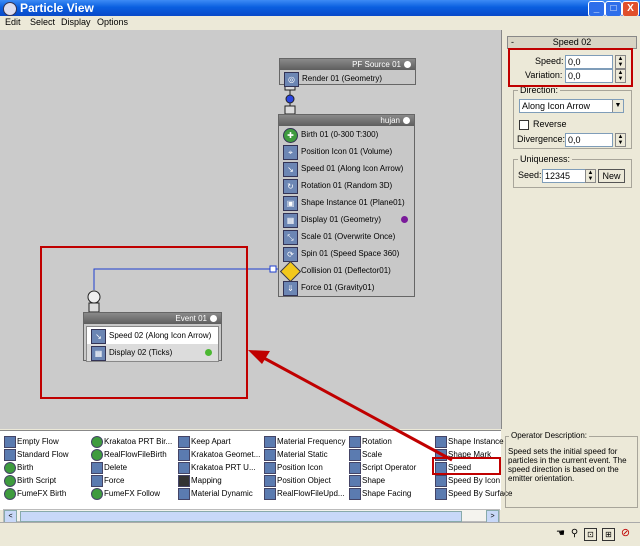 This screenshot has height=546, width=640. I want to click on depot-label: Shape Facing, so click(387, 493).